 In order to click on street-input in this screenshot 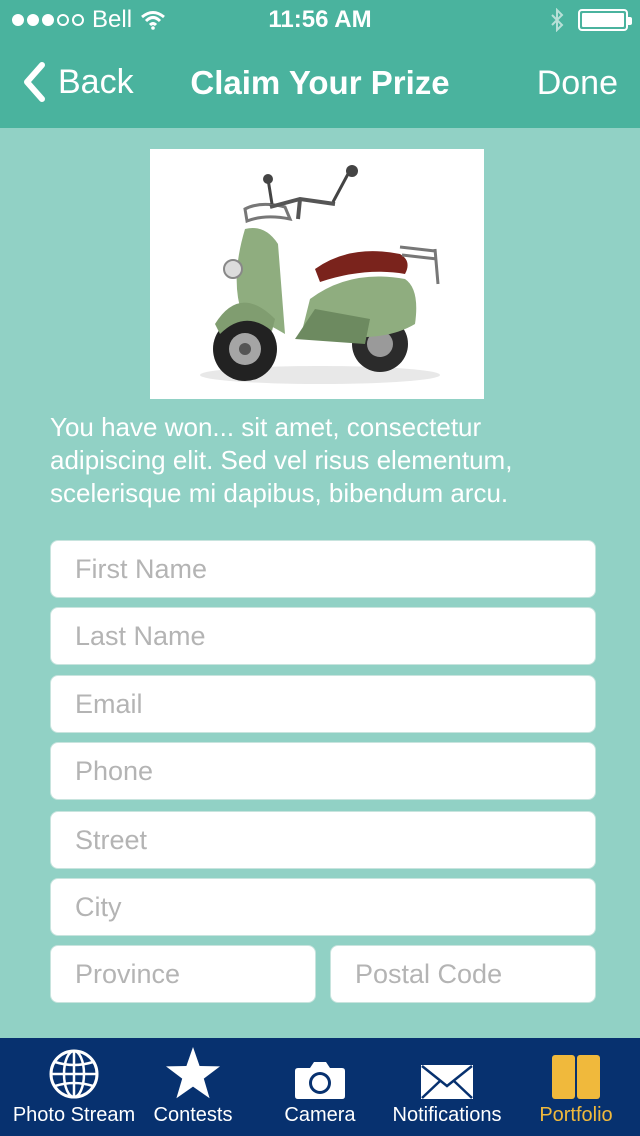, I will do `click(323, 840)`.